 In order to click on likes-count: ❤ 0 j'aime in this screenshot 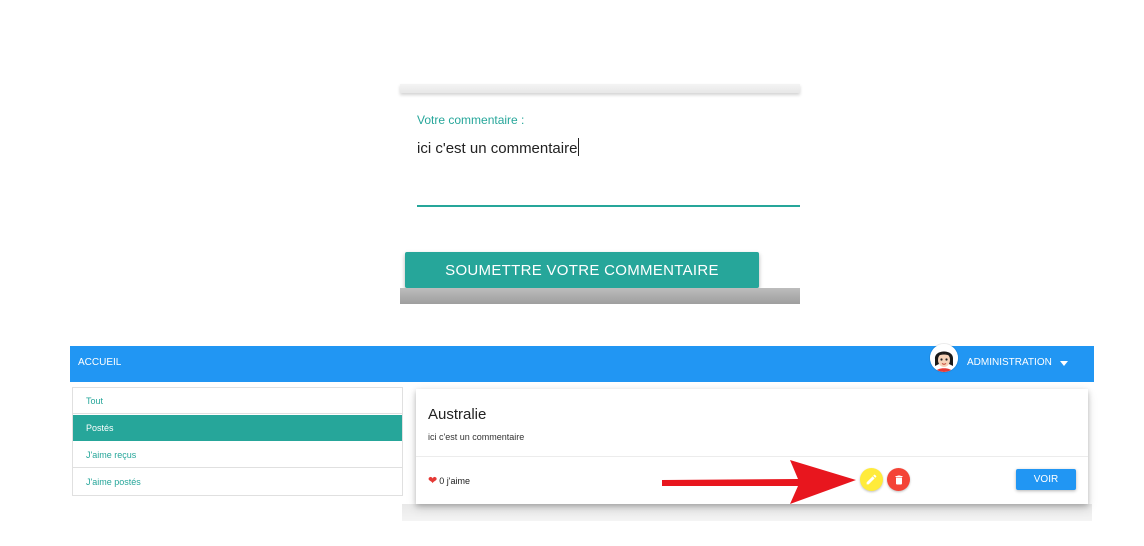, I will do `click(449, 480)`.